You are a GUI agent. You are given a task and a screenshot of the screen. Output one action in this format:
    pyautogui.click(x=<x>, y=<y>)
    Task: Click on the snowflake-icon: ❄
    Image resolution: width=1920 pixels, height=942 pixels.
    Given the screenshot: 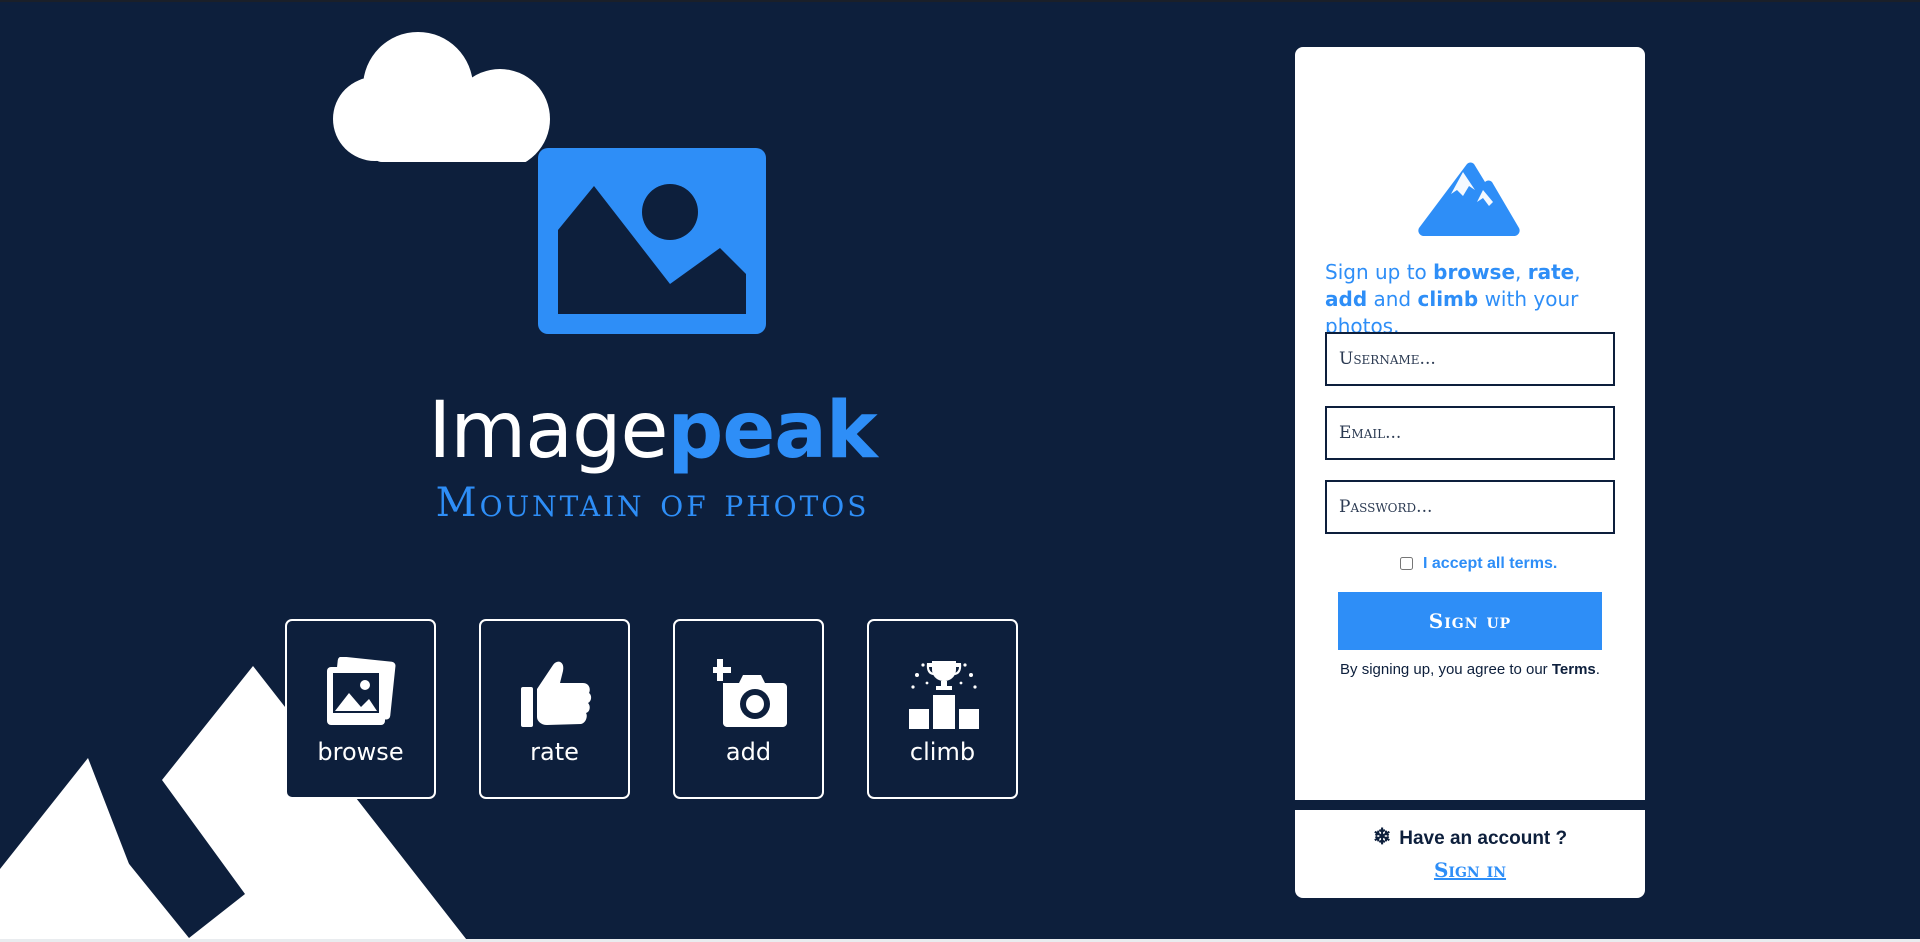 What is the action you would take?
    pyautogui.click(x=1382, y=836)
    